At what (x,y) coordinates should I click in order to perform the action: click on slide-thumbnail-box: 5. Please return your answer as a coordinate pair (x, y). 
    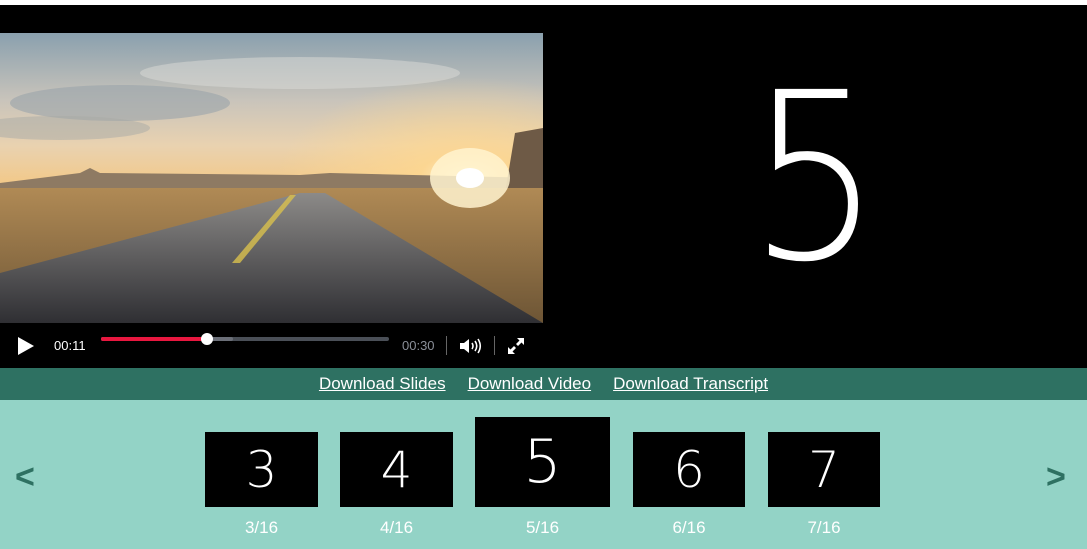
    Looking at the image, I should click on (542, 462).